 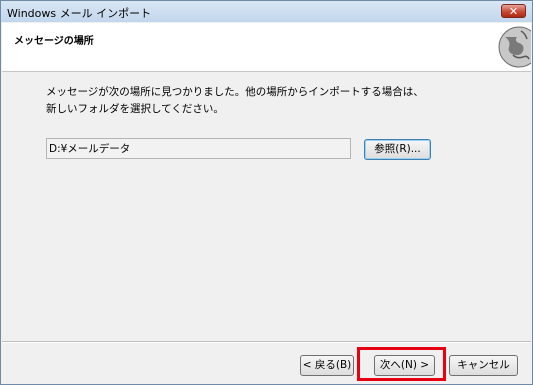 I want to click on footer-divider, so click(x=266, y=342).